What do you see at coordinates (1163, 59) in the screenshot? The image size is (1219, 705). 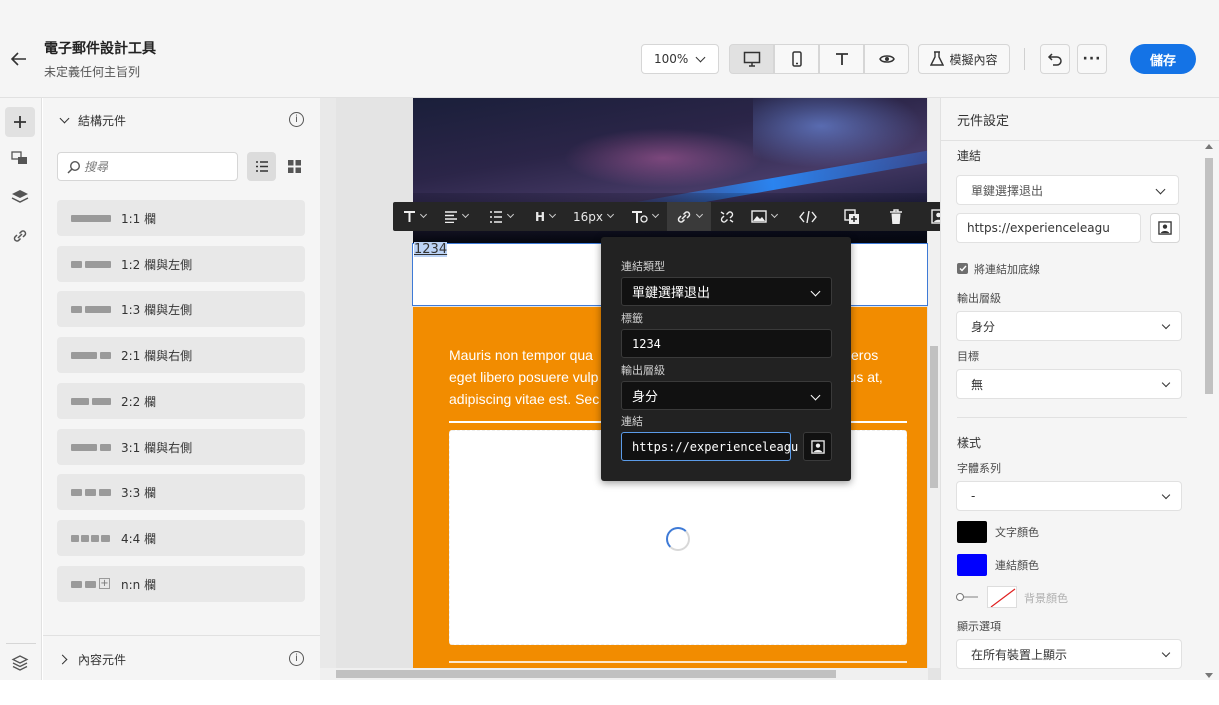 I see `save-button: 儲存` at bounding box center [1163, 59].